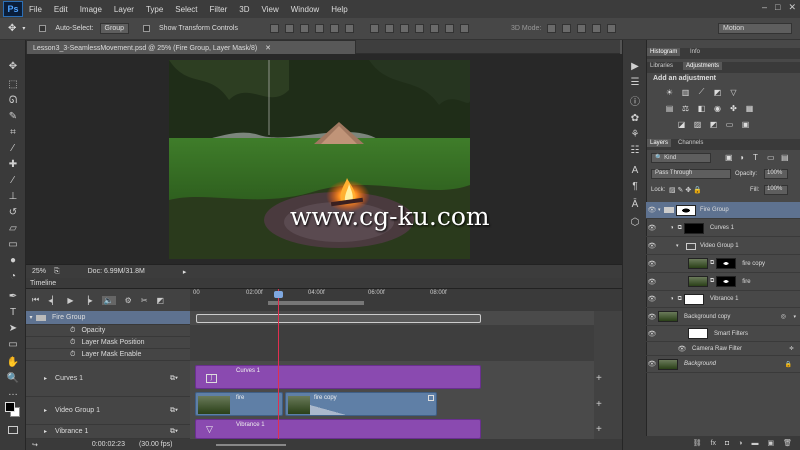 This screenshot has height=450, width=800. I want to click on clip-end-icon, so click(431, 398).